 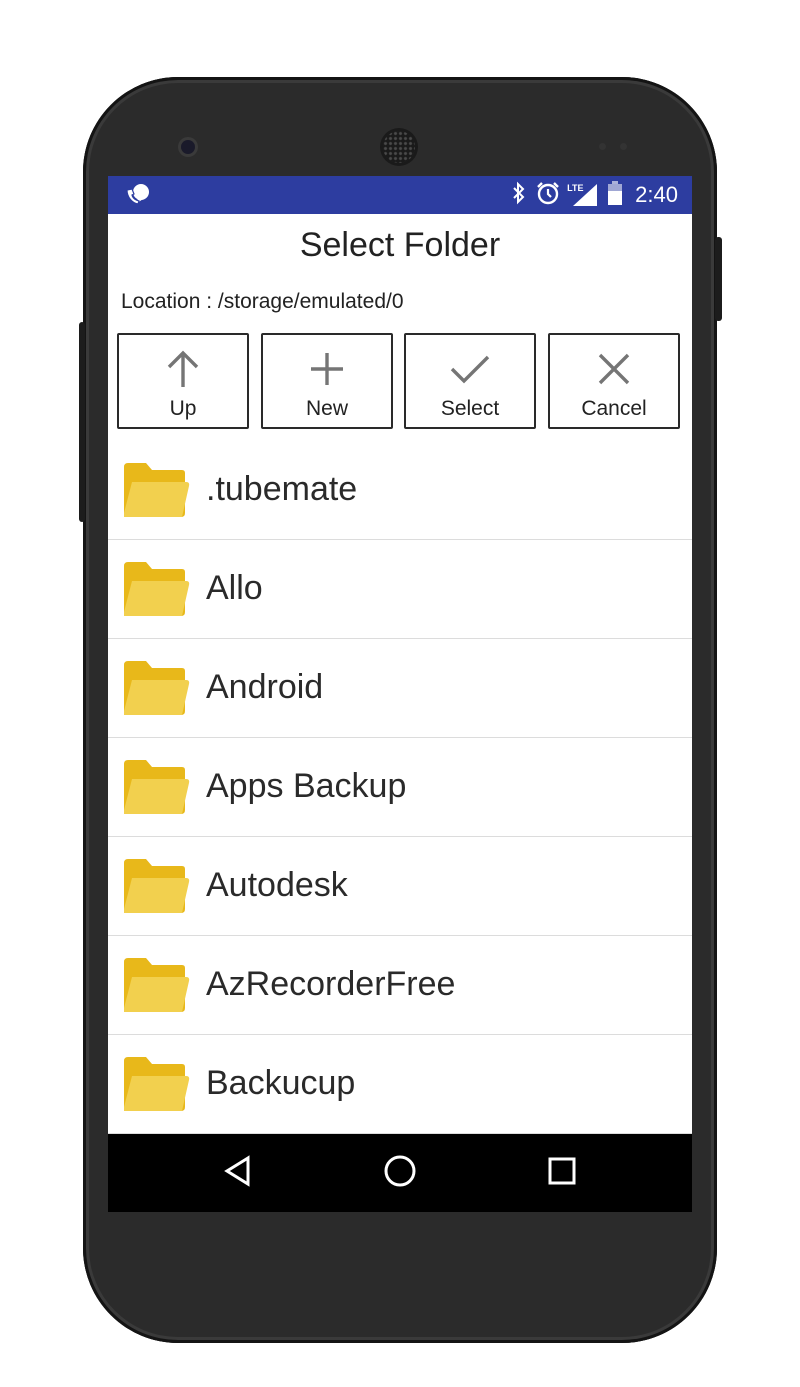 What do you see at coordinates (265, 687) in the screenshot?
I see `folder-name: Android` at bounding box center [265, 687].